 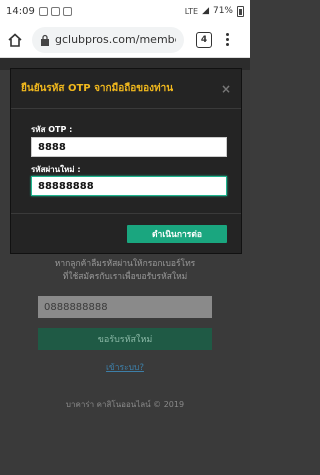 I want to click on battery-icon, so click(x=240, y=11).